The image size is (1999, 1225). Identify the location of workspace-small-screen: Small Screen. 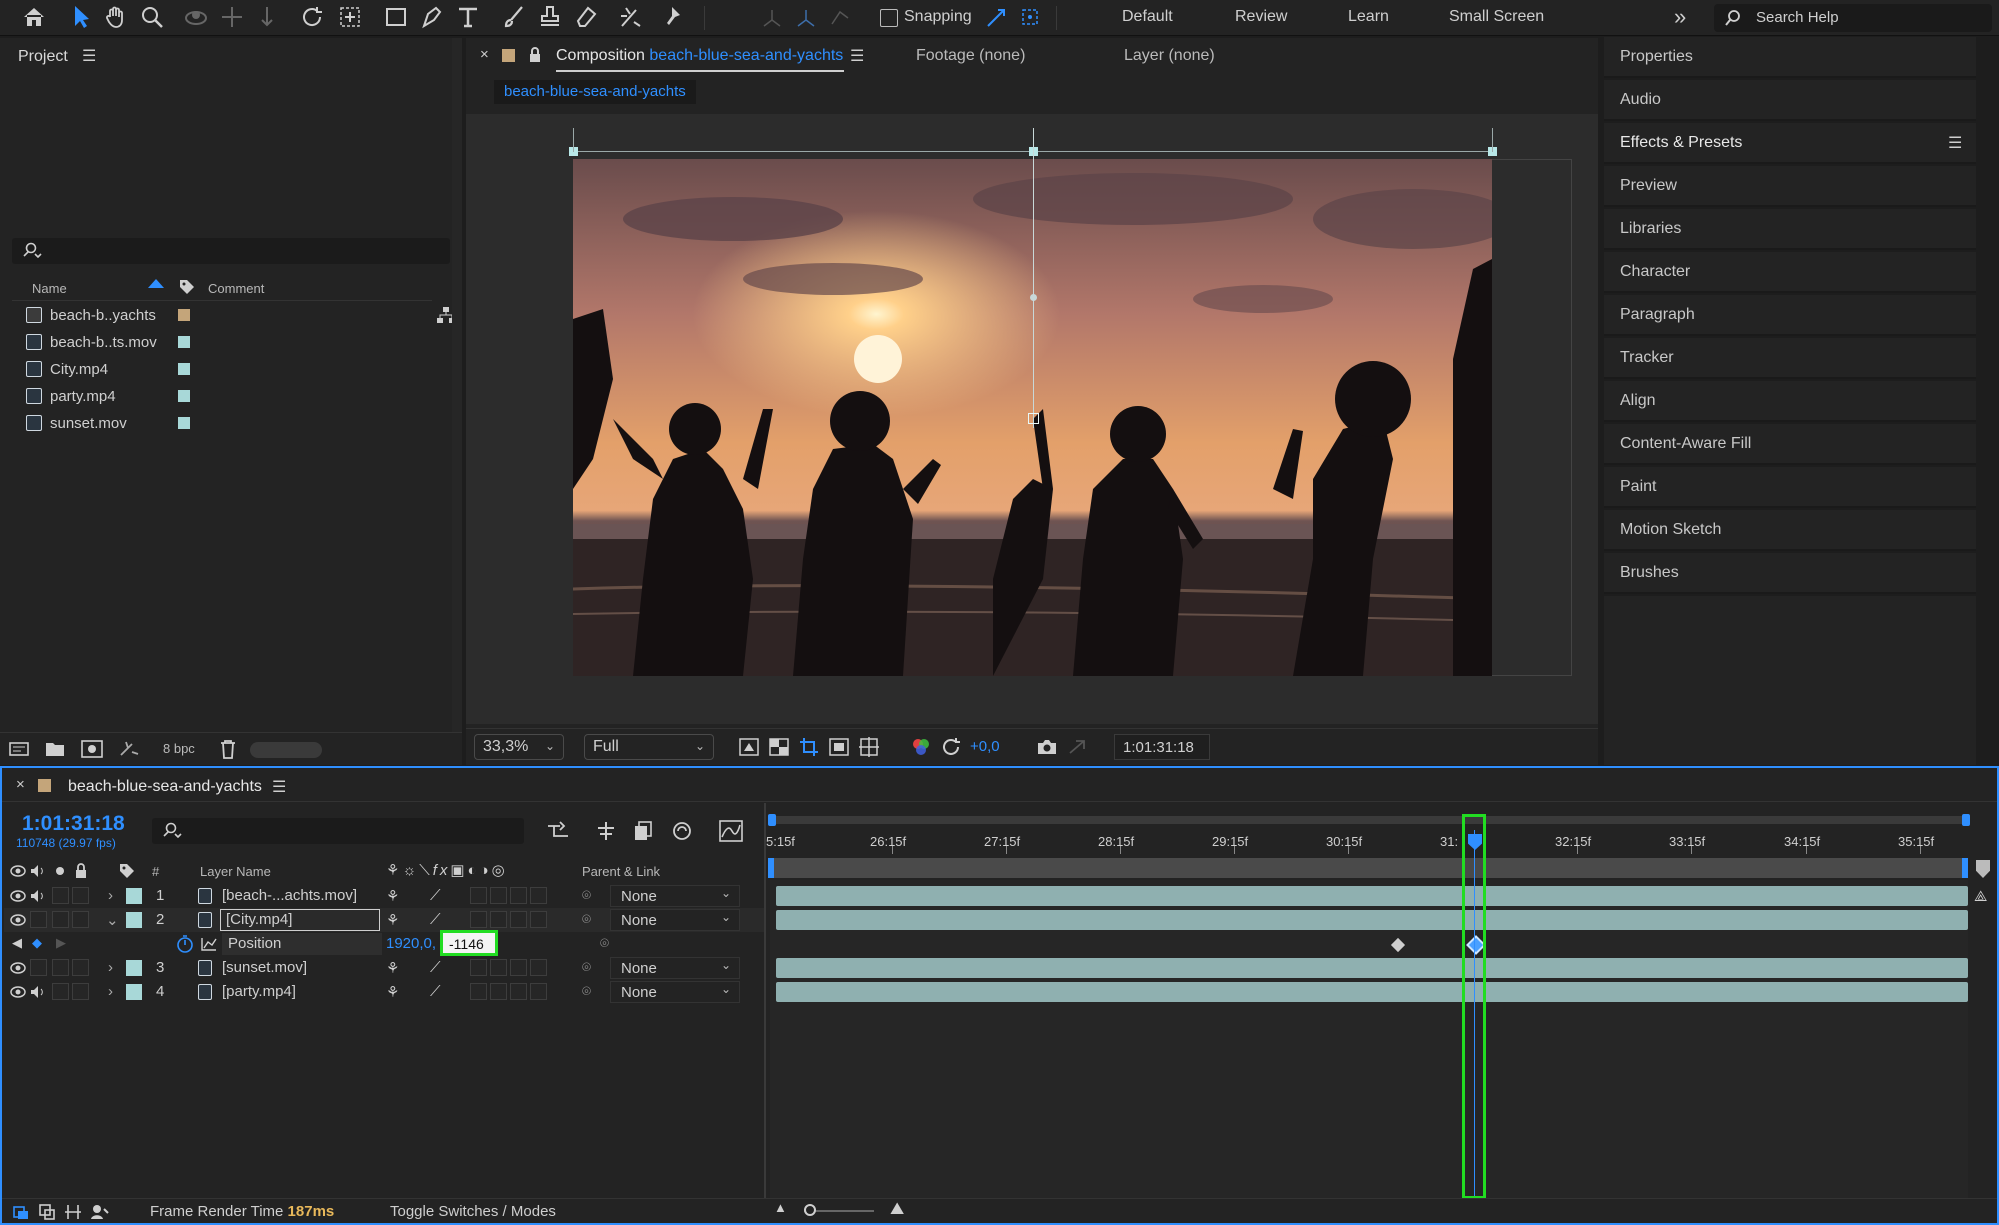
(1496, 17).